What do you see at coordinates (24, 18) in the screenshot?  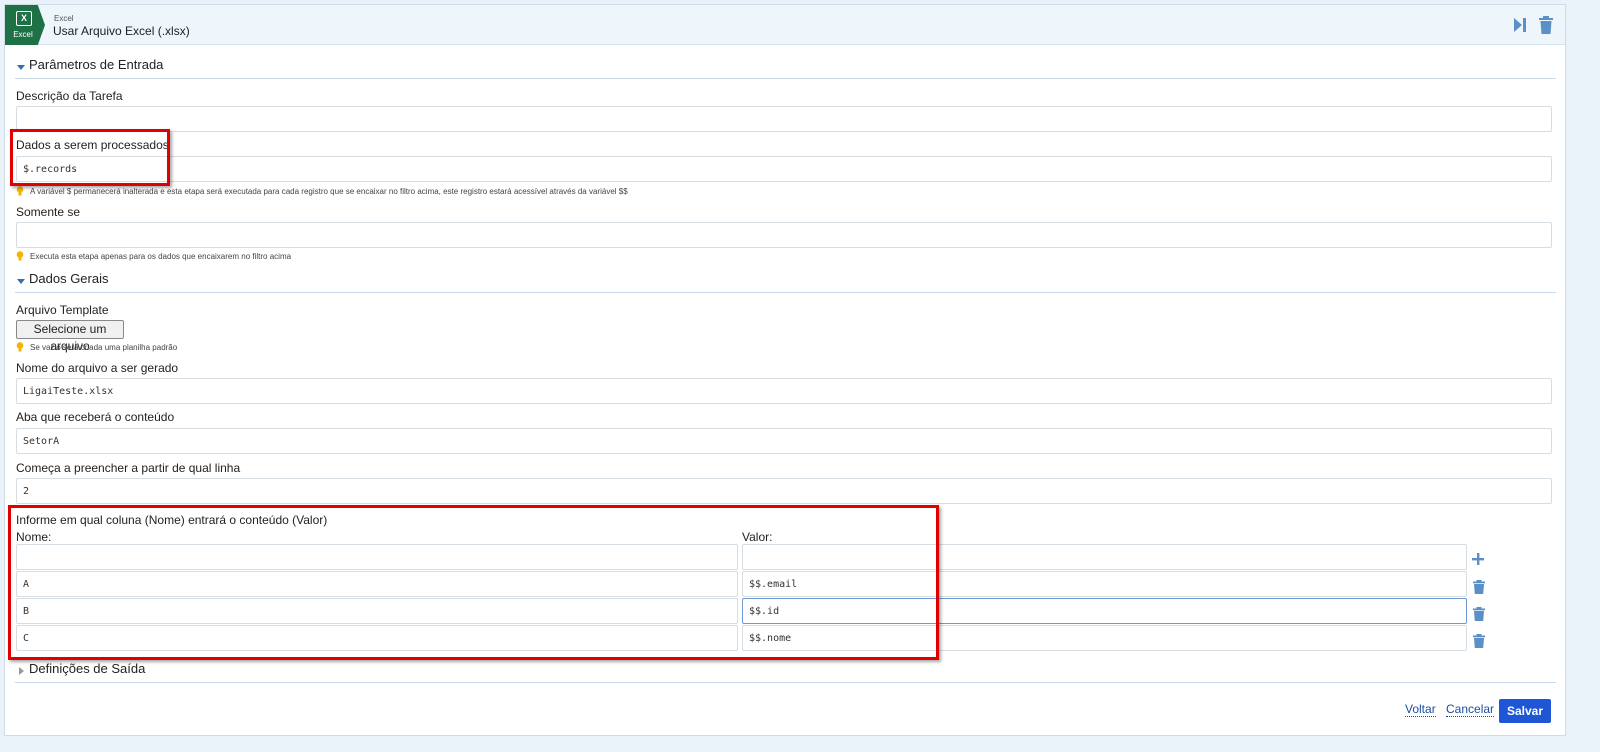 I see `excel-icon: X` at bounding box center [24, 18].